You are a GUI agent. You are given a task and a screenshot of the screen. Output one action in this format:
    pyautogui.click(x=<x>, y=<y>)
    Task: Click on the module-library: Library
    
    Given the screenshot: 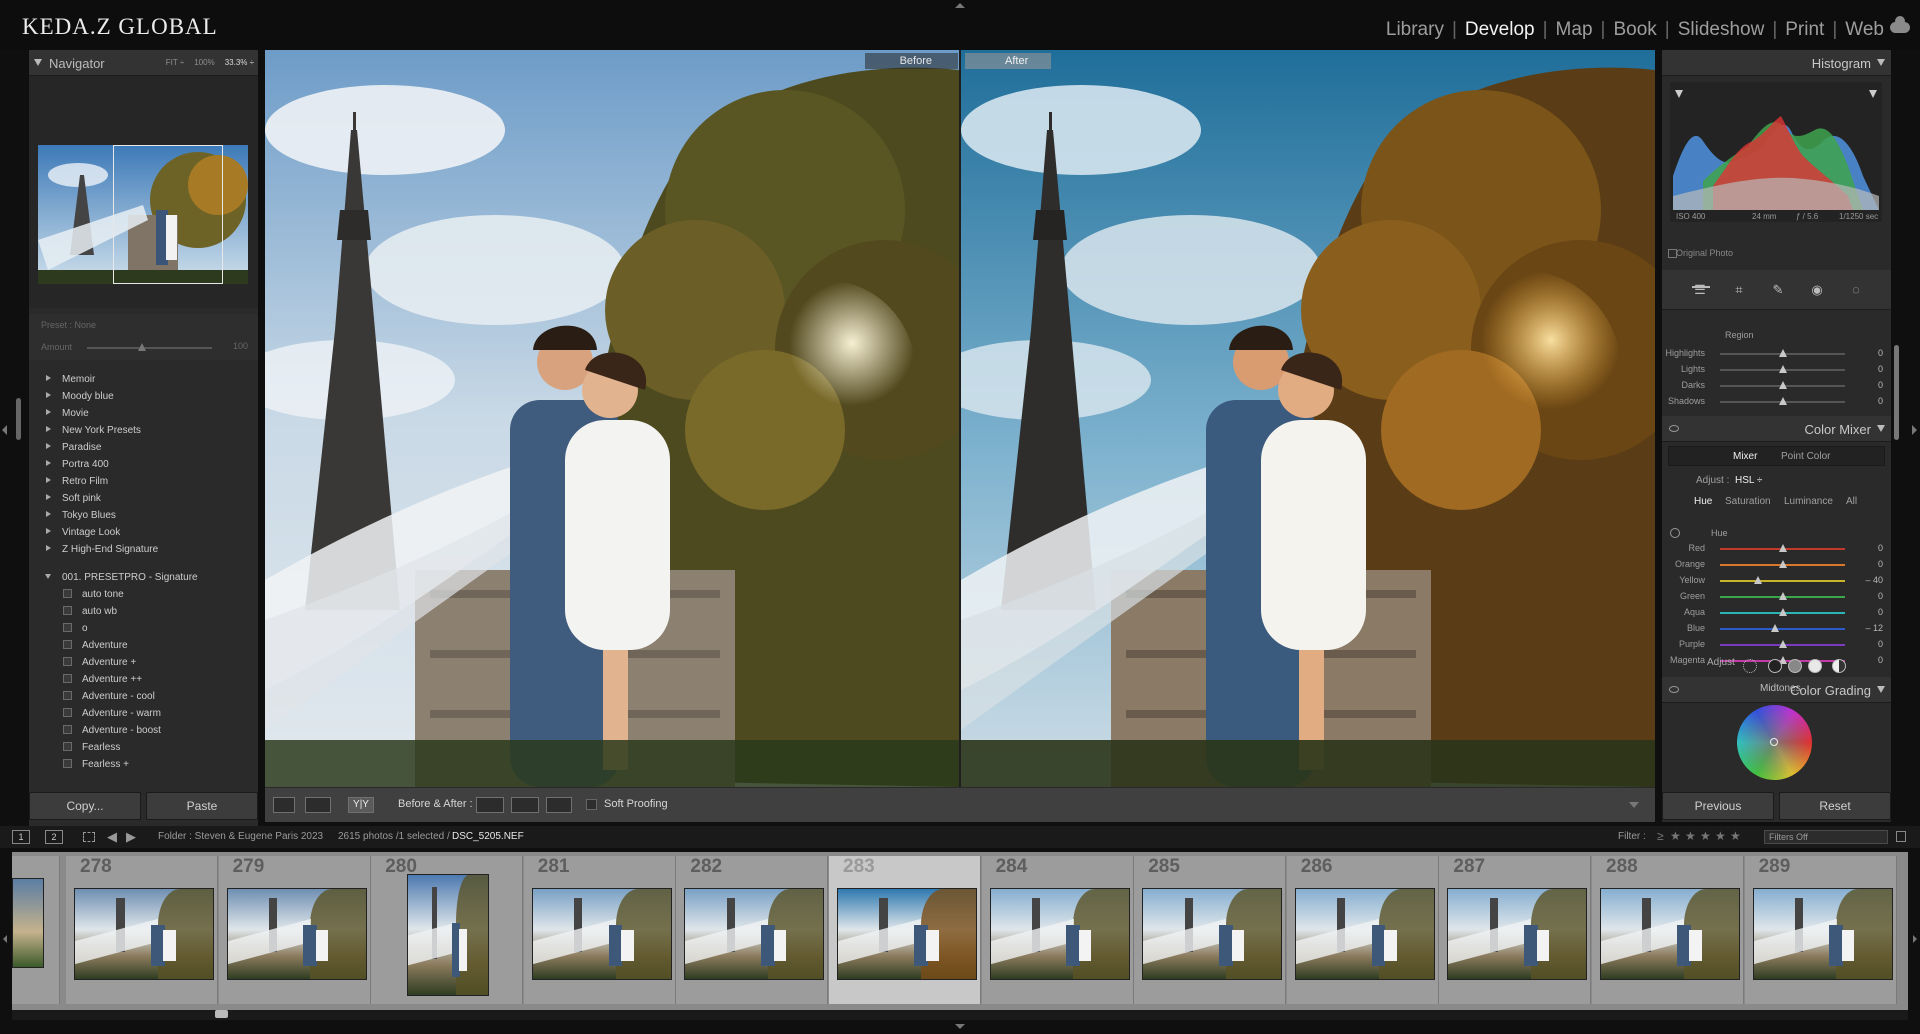 What is the action you would take?
    pyautogui.click(x=1415, y=30)
    